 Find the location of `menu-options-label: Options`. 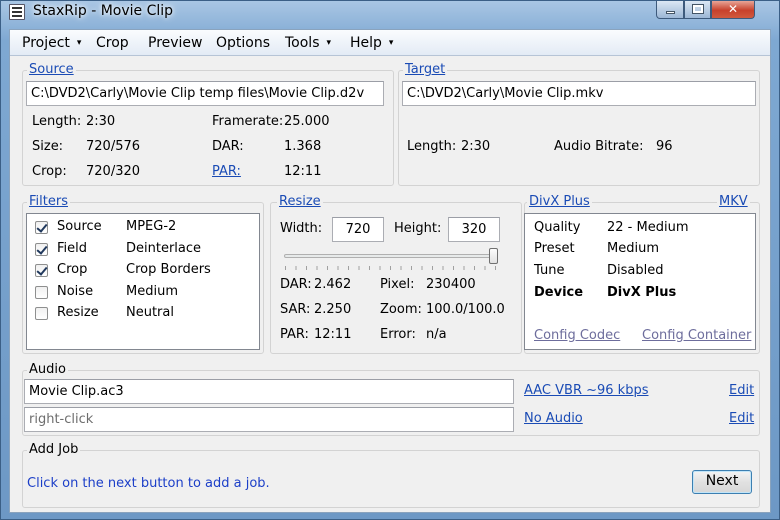

menu-options-label: Options is located at coordinates (243, 43).